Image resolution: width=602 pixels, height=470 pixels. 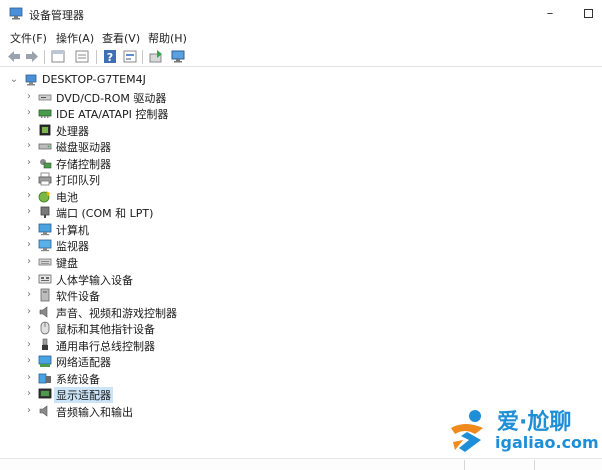 I want to click on tree-item: › 处理器, so click(x=150, y=130).